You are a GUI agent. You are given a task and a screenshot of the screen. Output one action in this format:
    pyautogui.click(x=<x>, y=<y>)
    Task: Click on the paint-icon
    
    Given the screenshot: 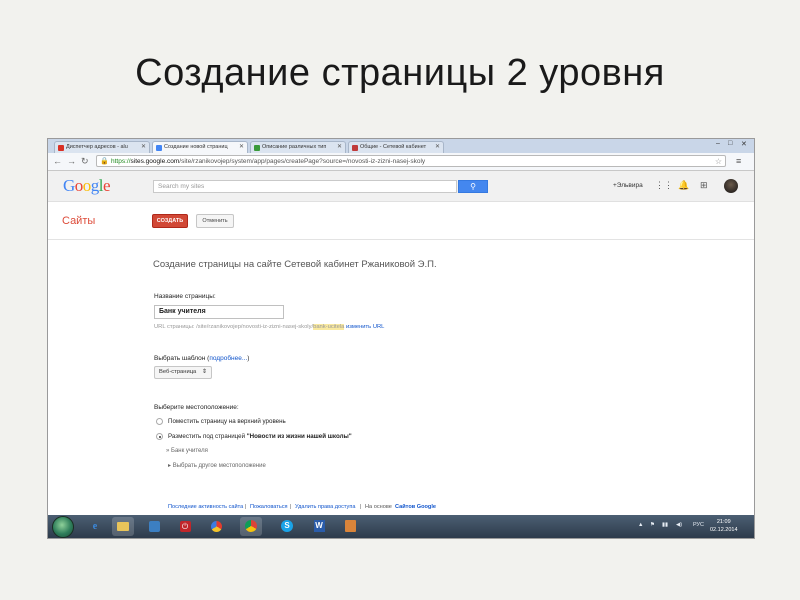 What is the action you would take?
    pyautogui.click(x=350, y=526)
    